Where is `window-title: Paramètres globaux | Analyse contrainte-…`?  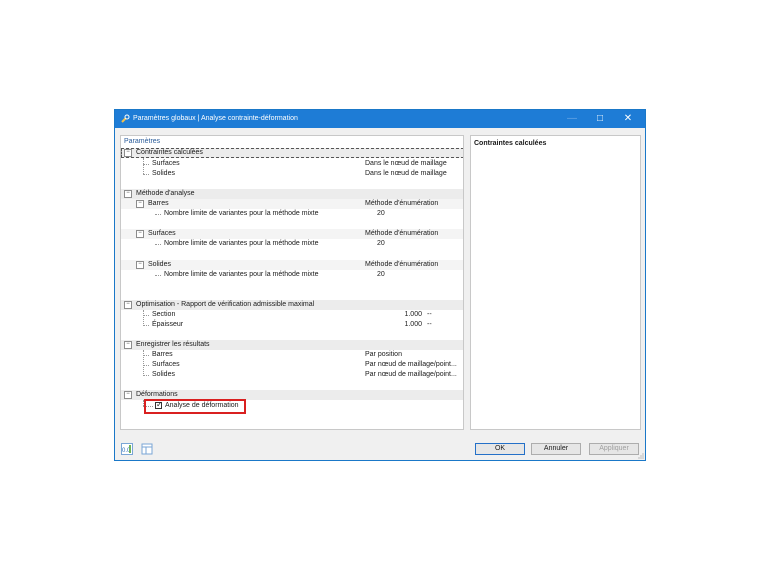 window-title: Paramètres globaux | Analyse contrainte-… is located at coordinates (215, 118).